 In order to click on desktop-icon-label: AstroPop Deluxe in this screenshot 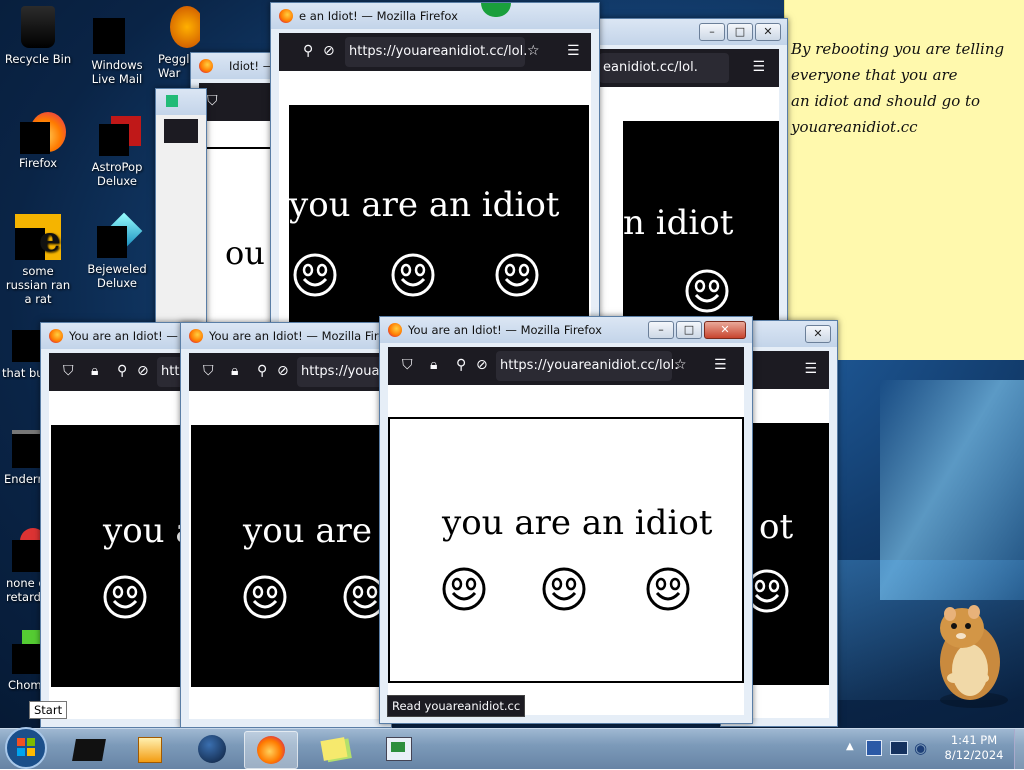, I will do `click(117, 174)`.